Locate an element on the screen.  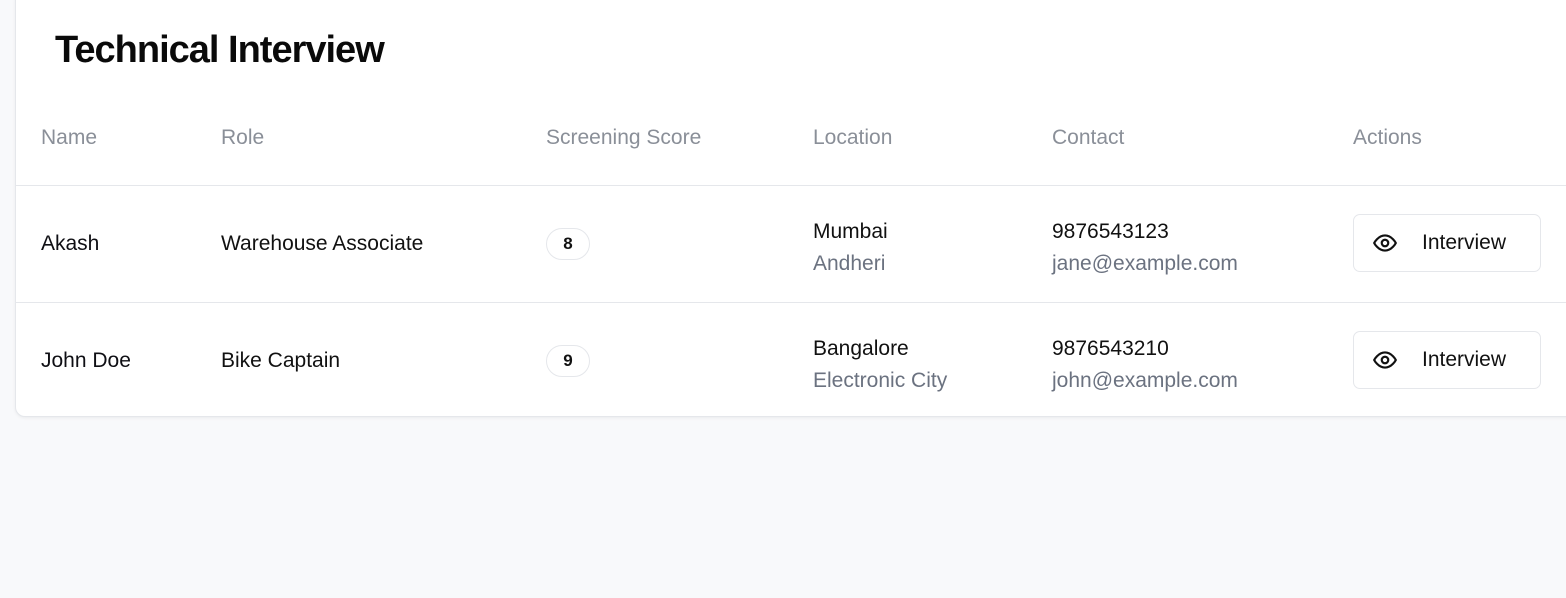
column-header-screening-score: Screening Score is located at coordinates (623, 138).